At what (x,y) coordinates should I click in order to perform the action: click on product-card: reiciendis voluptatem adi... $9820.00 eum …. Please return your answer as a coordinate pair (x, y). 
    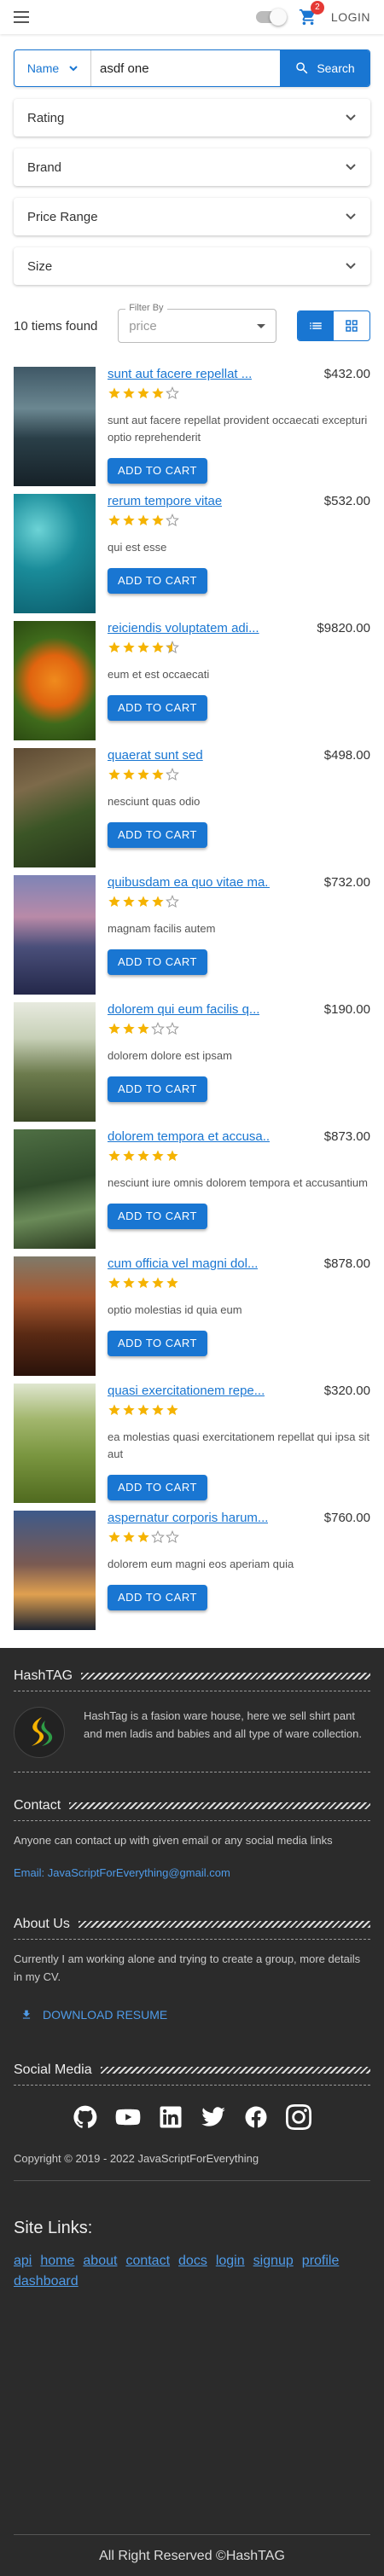
    Looking at the image, I should click on (192, 680).